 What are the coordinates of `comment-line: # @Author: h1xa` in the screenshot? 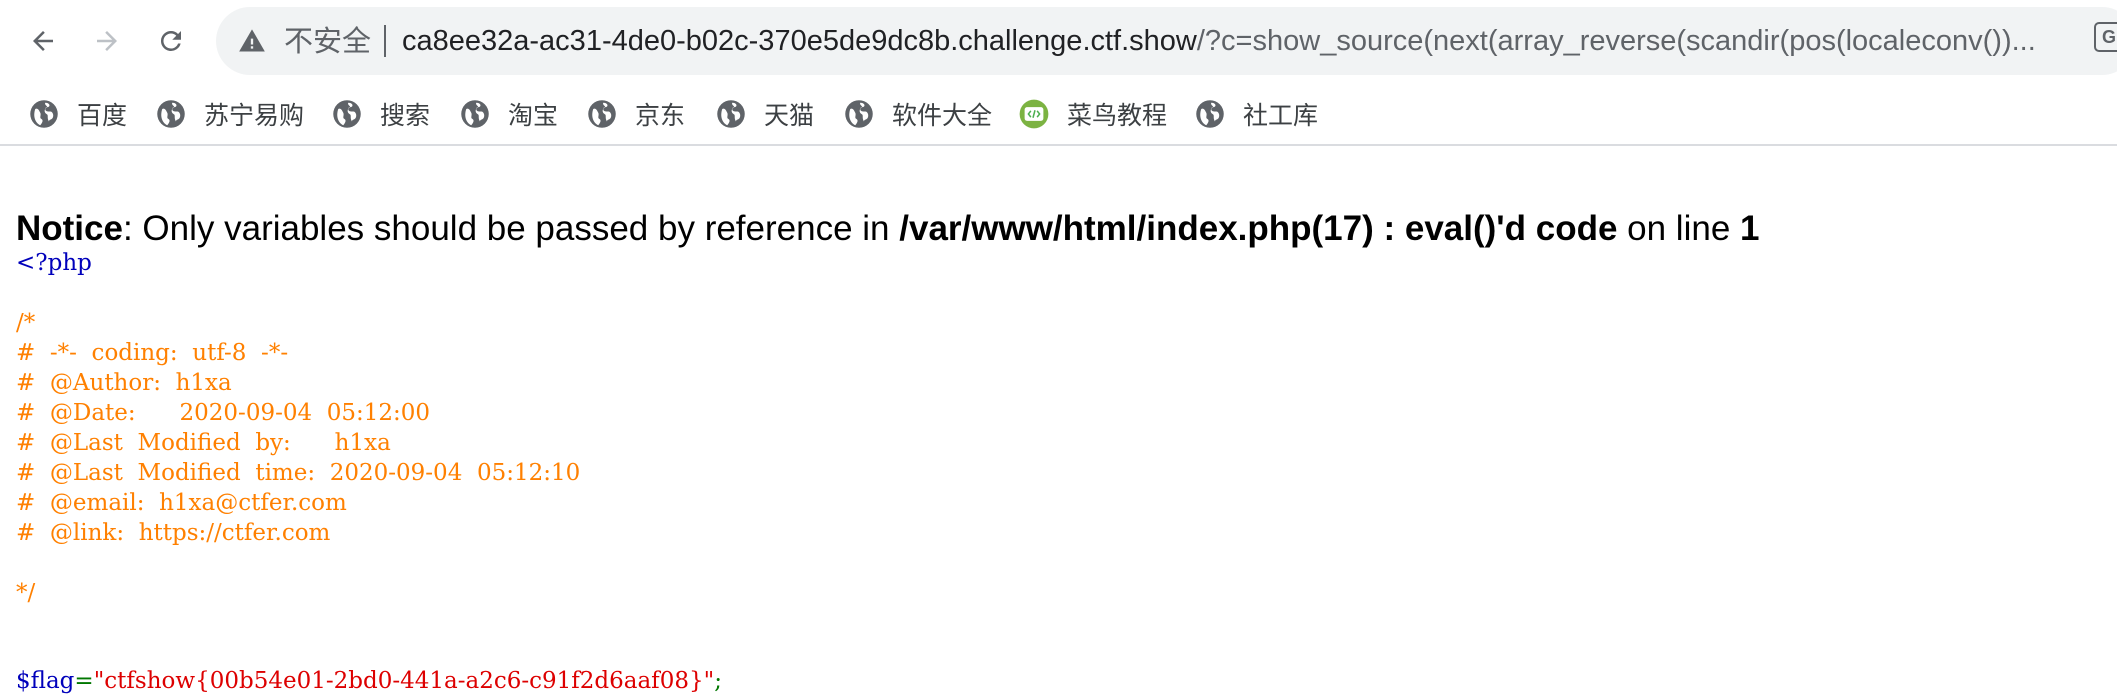 It's located at (124, 383).